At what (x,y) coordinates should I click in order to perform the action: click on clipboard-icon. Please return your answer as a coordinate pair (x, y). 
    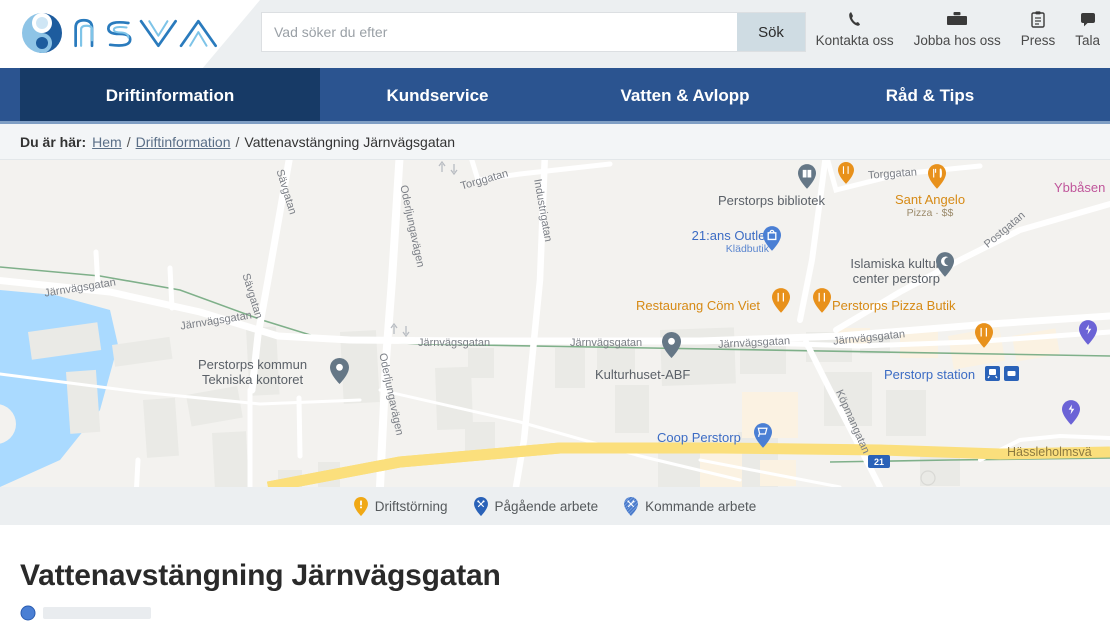
    Looking at the image, I should click on (1038, 19).